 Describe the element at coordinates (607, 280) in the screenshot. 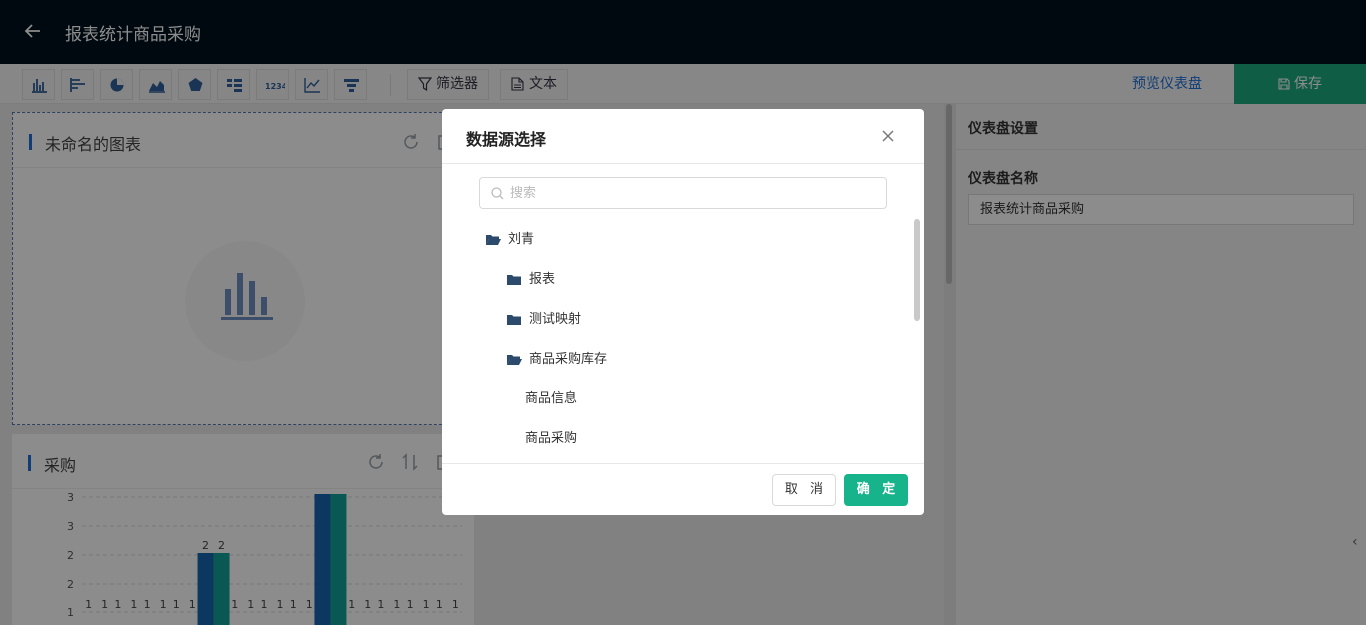

I see `tree-folder-reports: 报表` at that location.